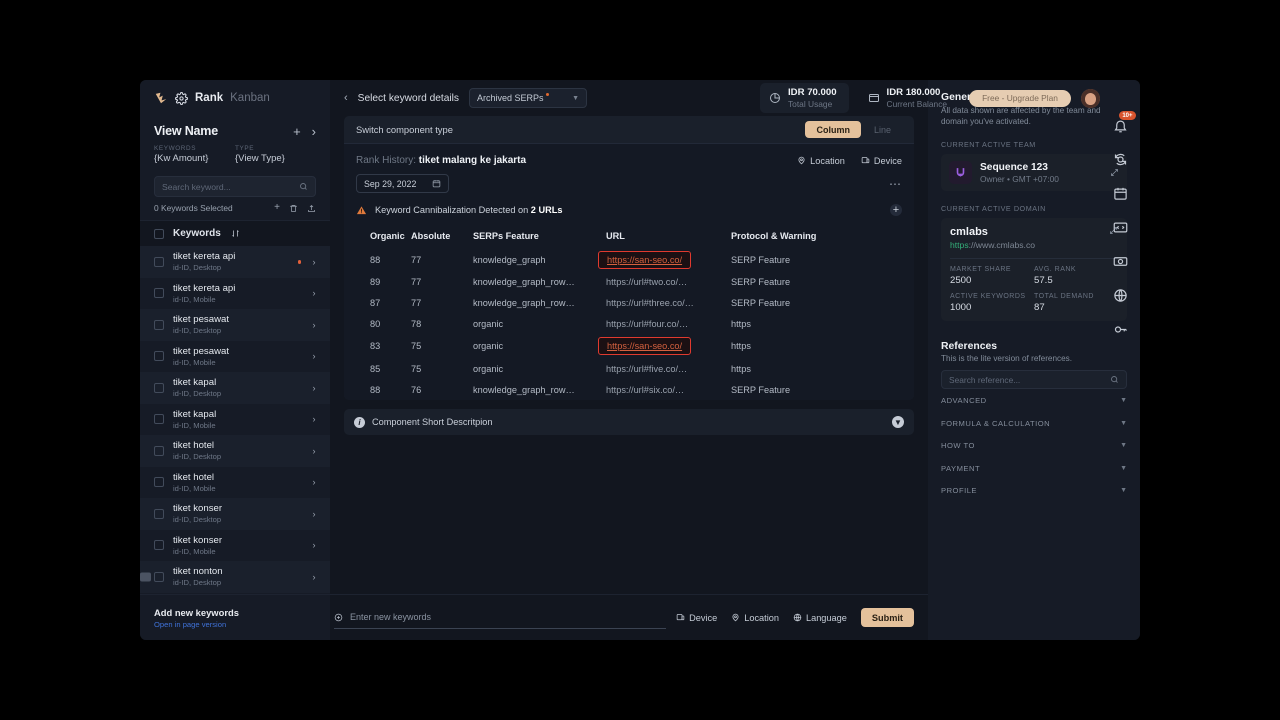 Image resolution: width=1280 pixels, height=720 pixels. I want to click on search-keyword-input, so click(230, 186).